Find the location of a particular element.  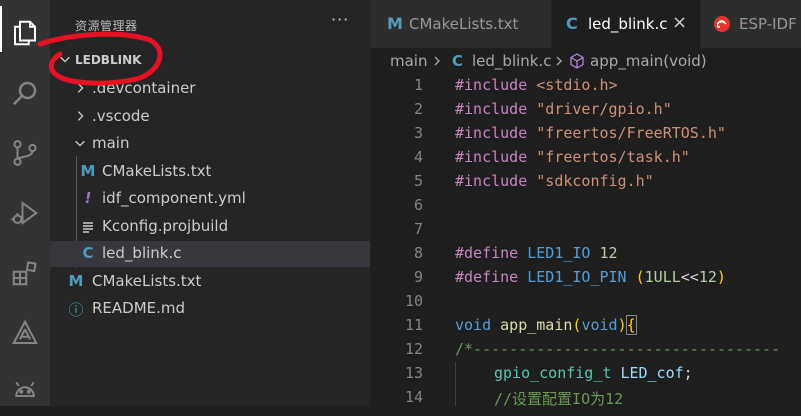

line-number: 3 is located at coordinates (418, 133).